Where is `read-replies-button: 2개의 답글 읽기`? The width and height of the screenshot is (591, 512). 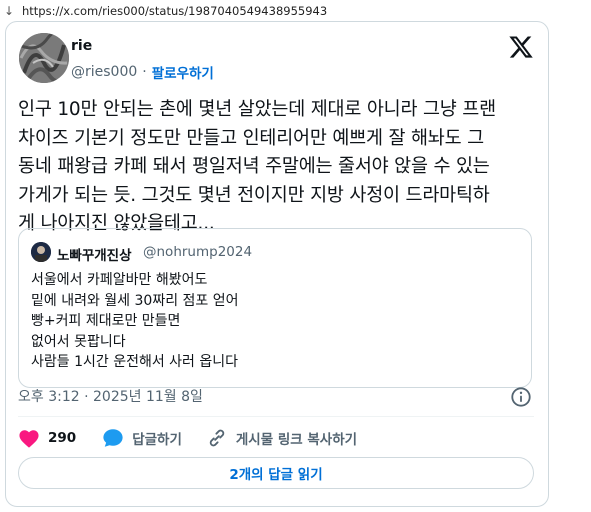
read-replies-button: 2개의 답글 읽기 is located at coordinates (276, 473).